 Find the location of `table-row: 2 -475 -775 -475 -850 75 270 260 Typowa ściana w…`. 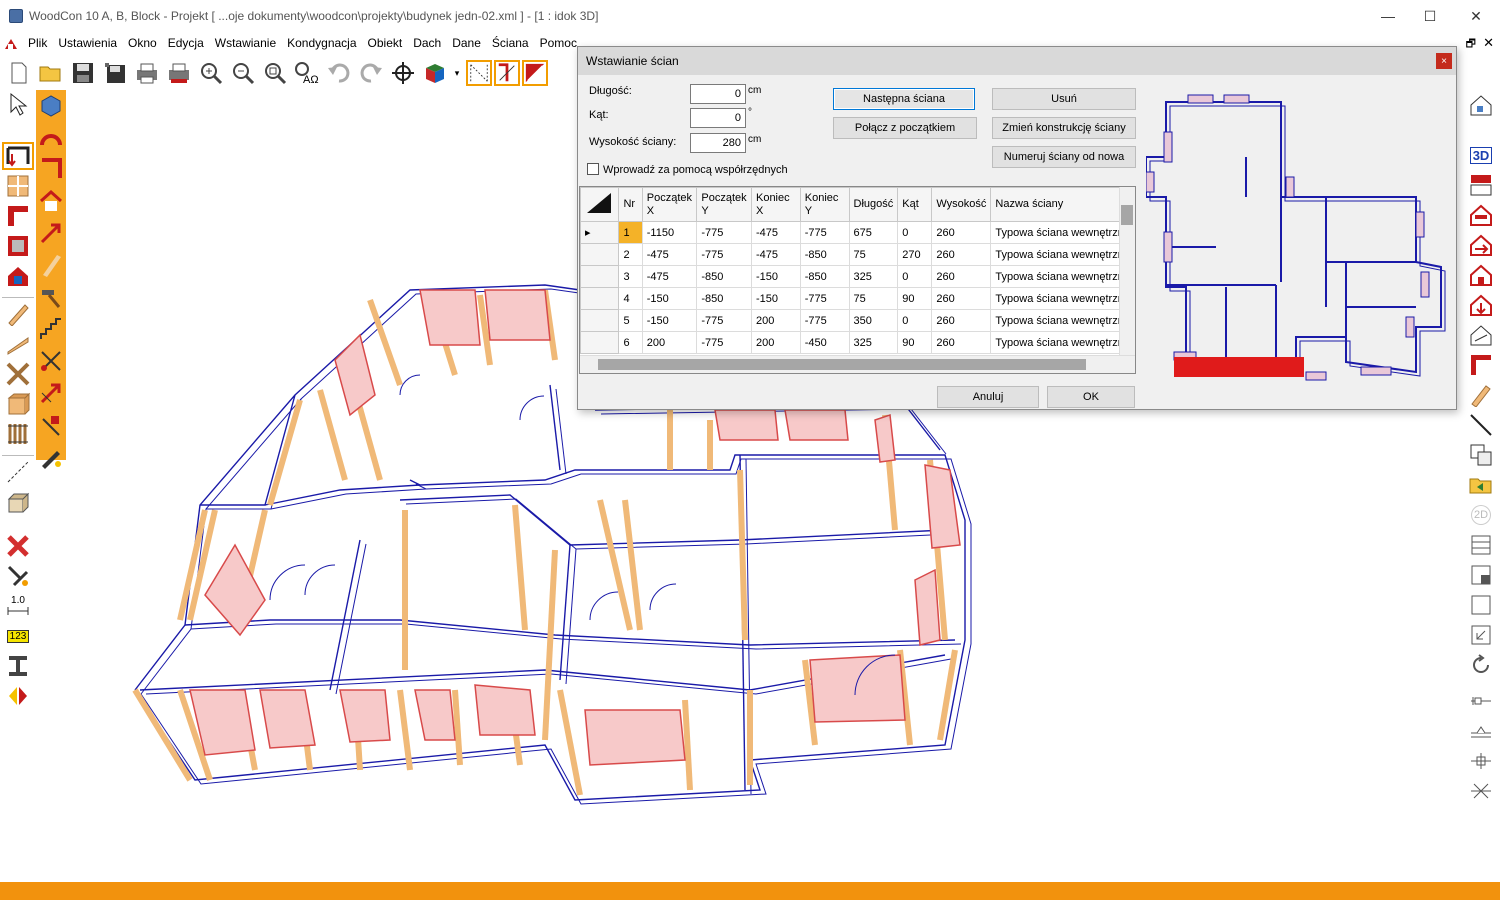

table-row: 2 -475 -775 -475 -850 75 270 260 Typowa ściana w… is located at coordinates (857, 254).